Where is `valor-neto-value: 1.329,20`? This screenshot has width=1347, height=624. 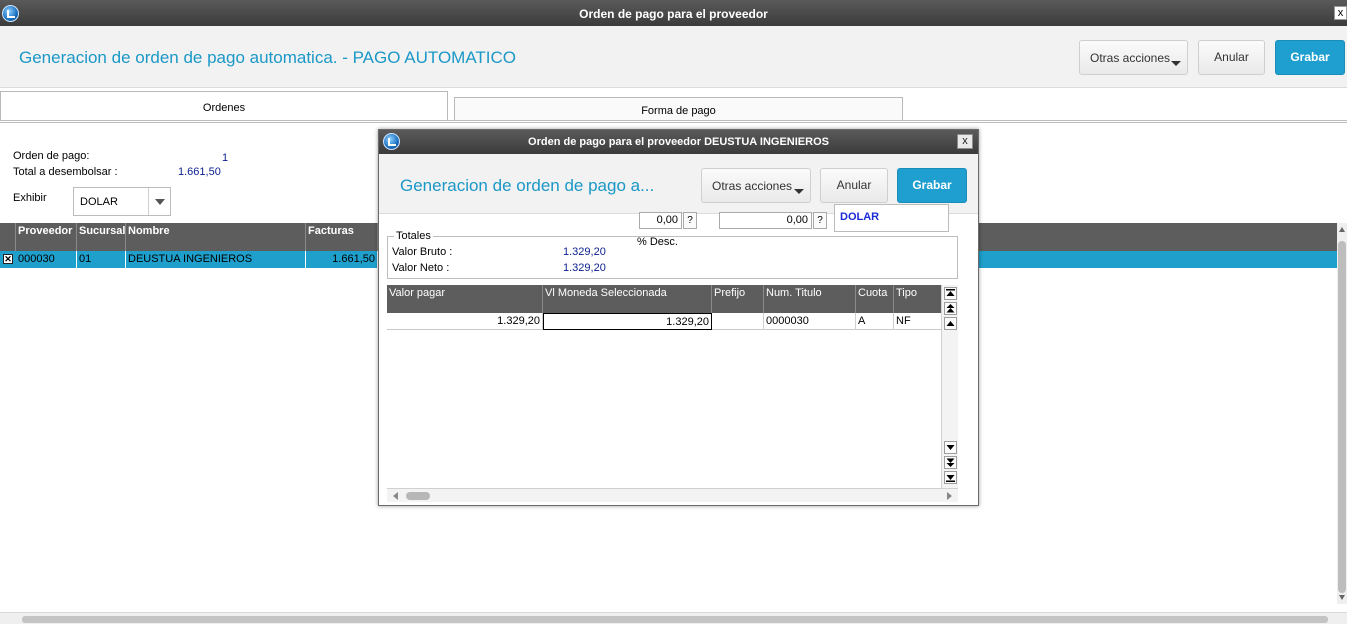 valor-neto-value: 1.329,20 is located at coordinates (584, 268).